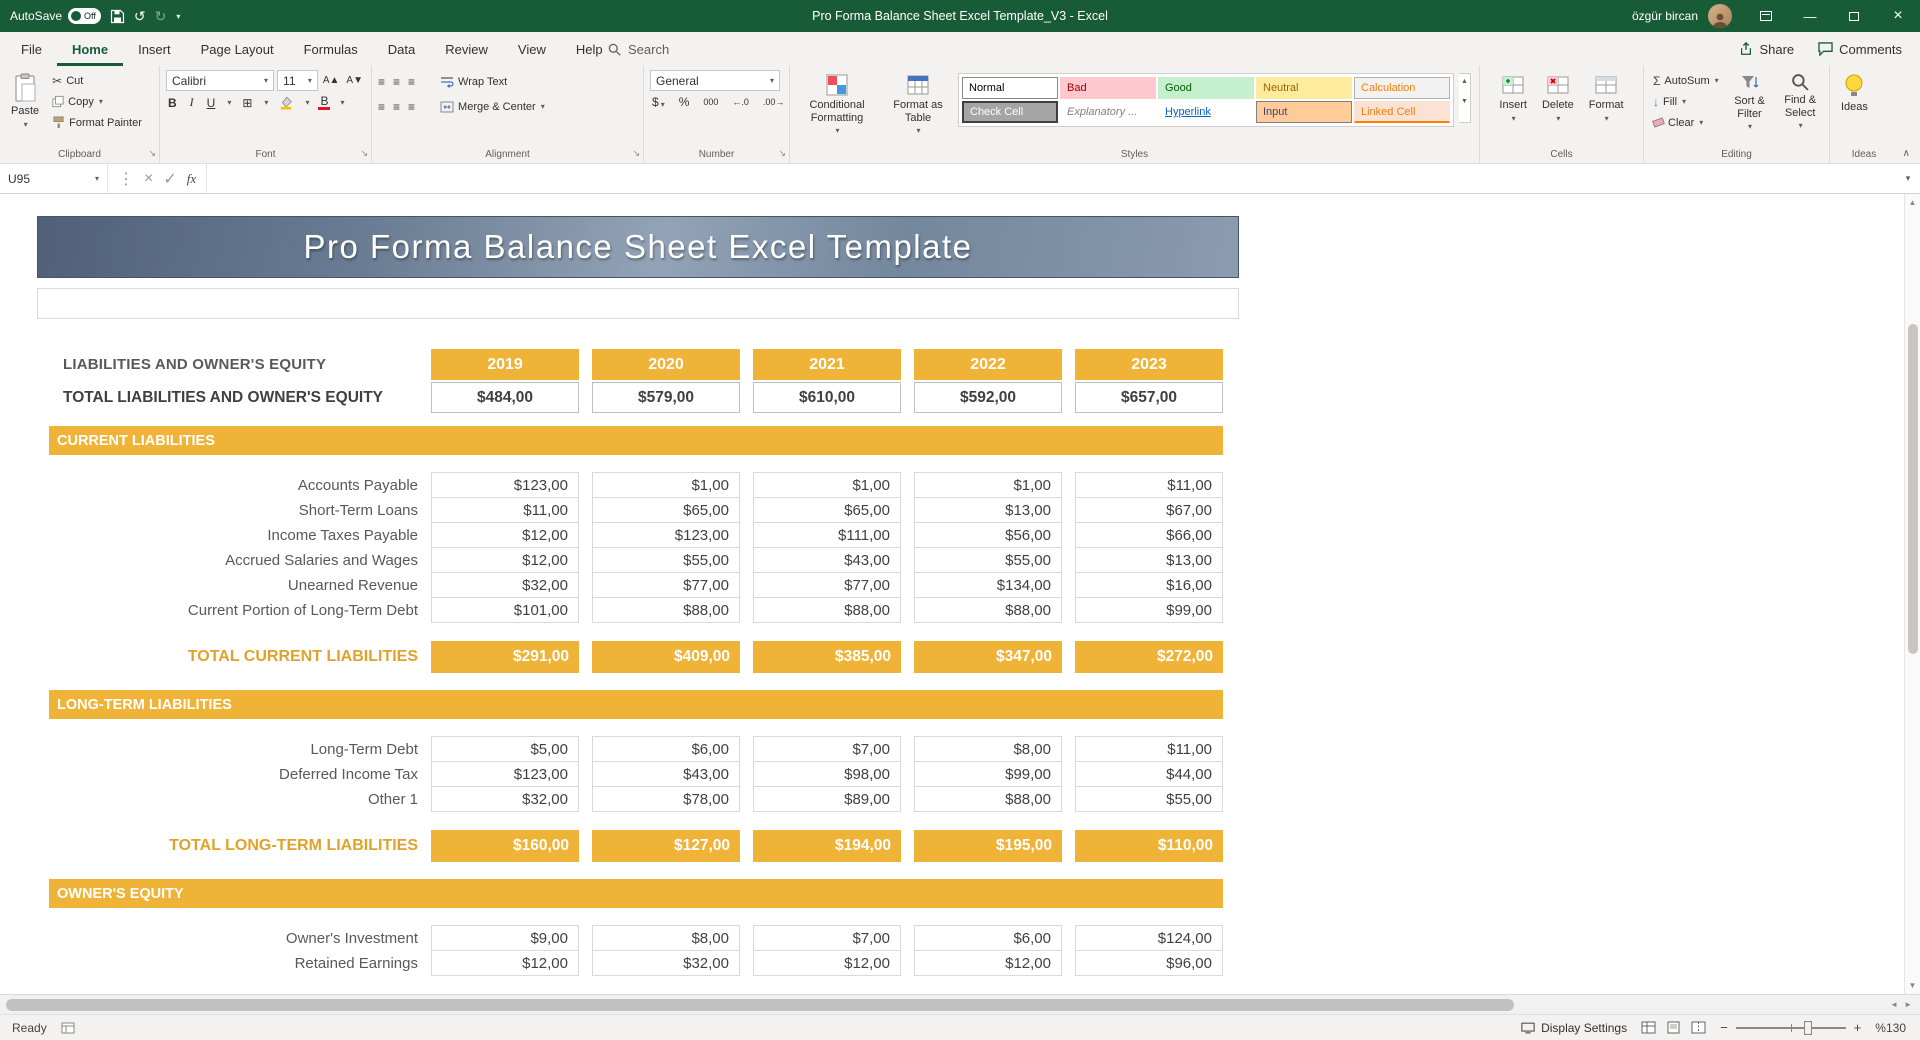  What do you see at coordinates (401, 49) in the screenshot?
I see `tab-data: Data` at bounding box center [401, 49].